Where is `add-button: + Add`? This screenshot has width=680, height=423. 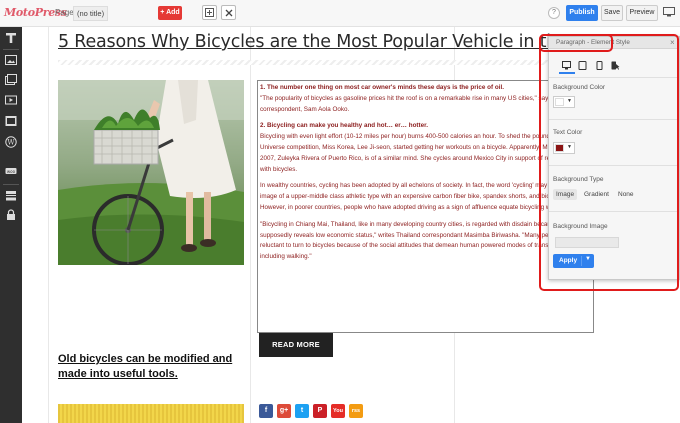 add-button: + Add is located at coordinates (170, 13).